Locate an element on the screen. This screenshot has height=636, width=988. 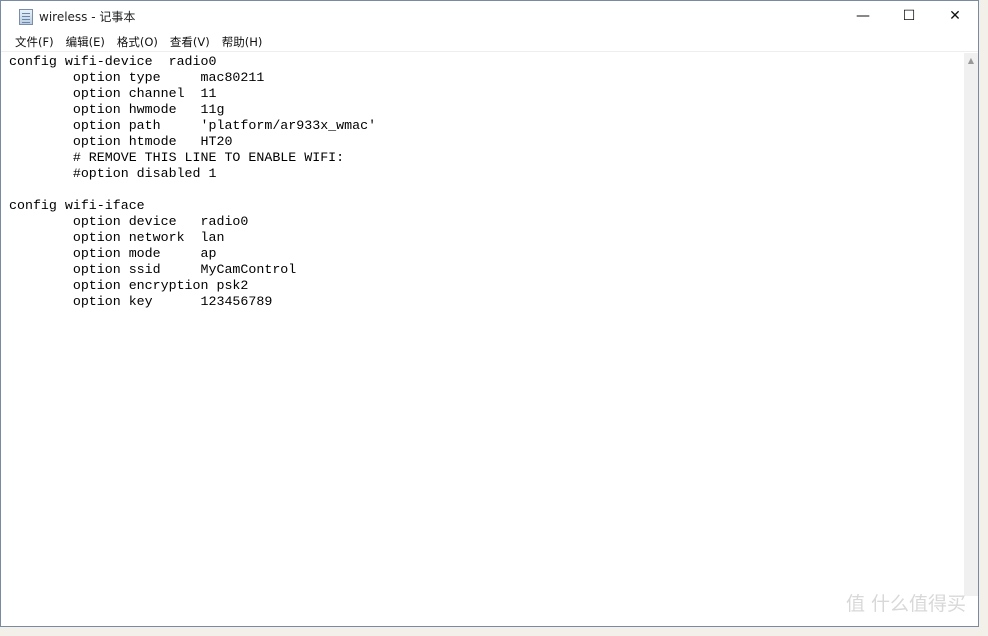
bottom-area: 值 什么值得买 is located at coordinates (489, 609).